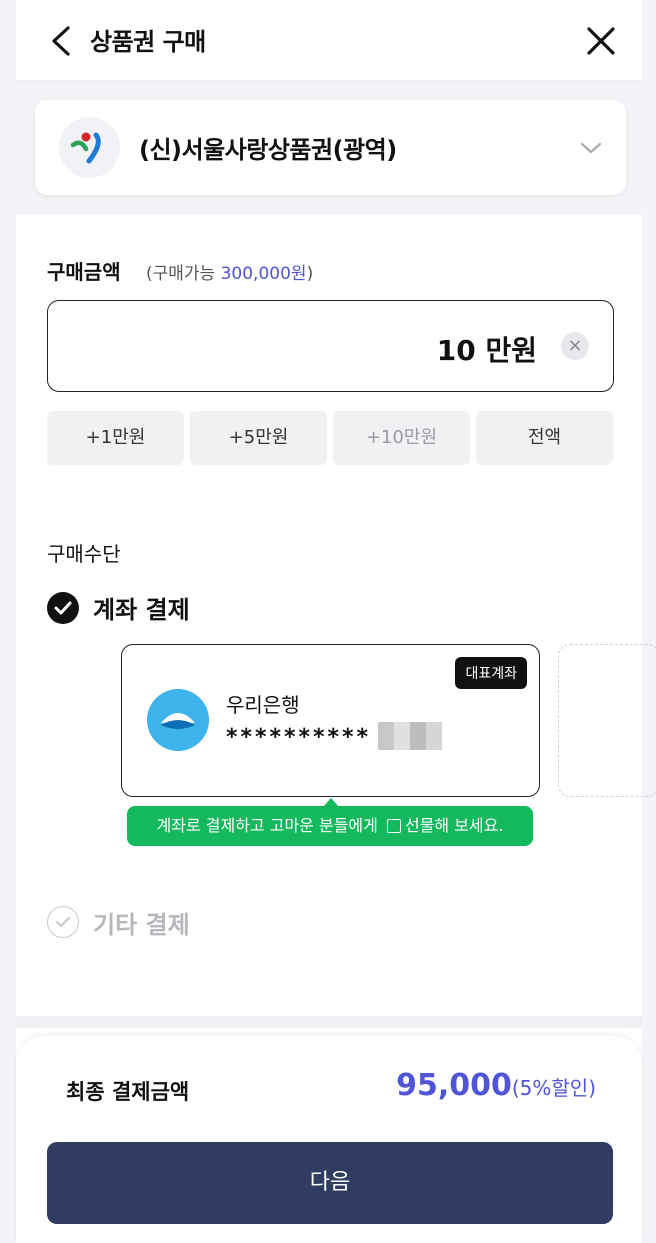 This screenshot has height=1243, width=656. Describe the element at coordinates (299, 737) in the screenshot. I see `account-number: **********` at that location.